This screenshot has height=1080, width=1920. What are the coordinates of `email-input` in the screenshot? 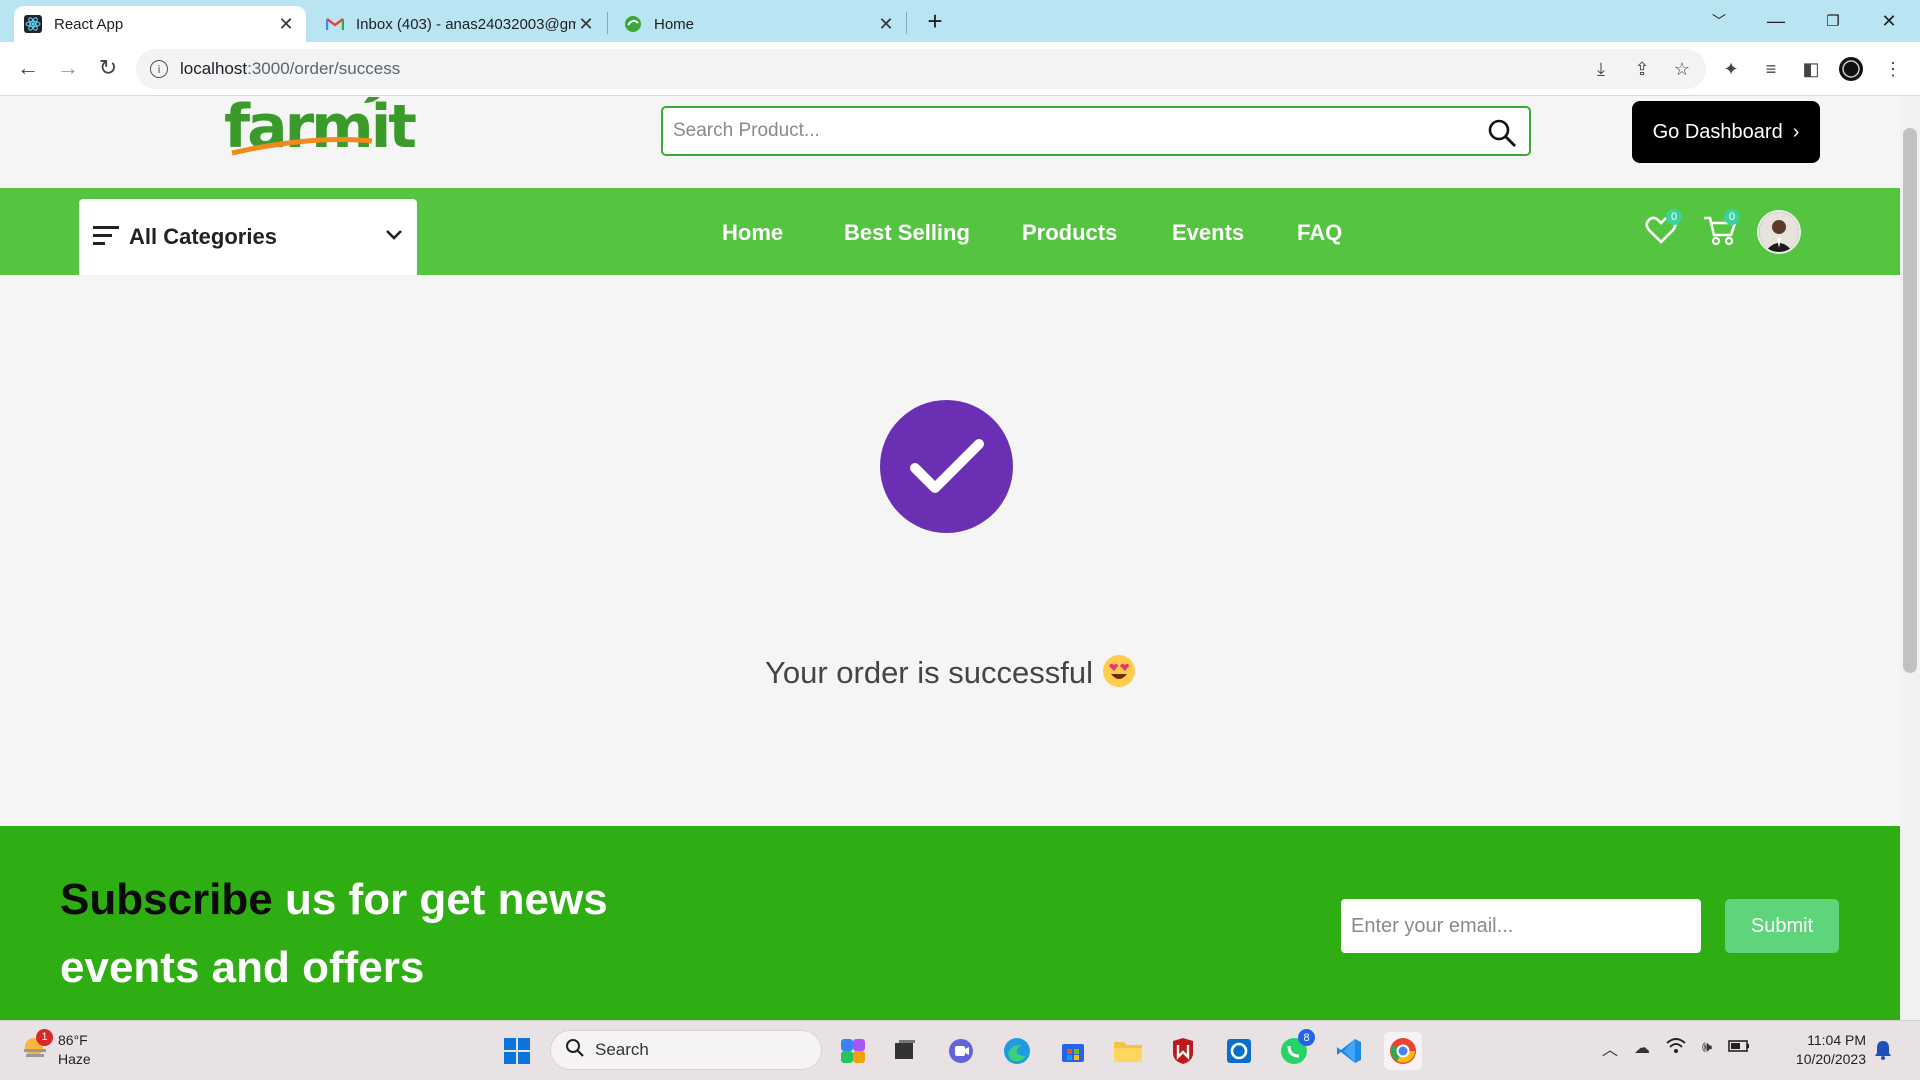 It's located at (1521, 926).